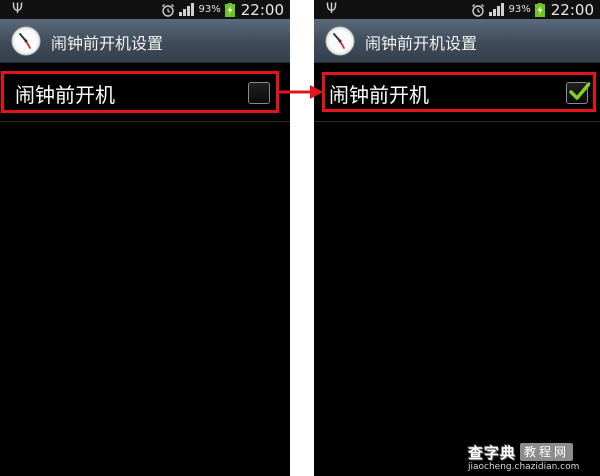  I want to click on watermark-logo: 查字典 教程网 jiaocheng.chazidian.com, so click(532, 457).